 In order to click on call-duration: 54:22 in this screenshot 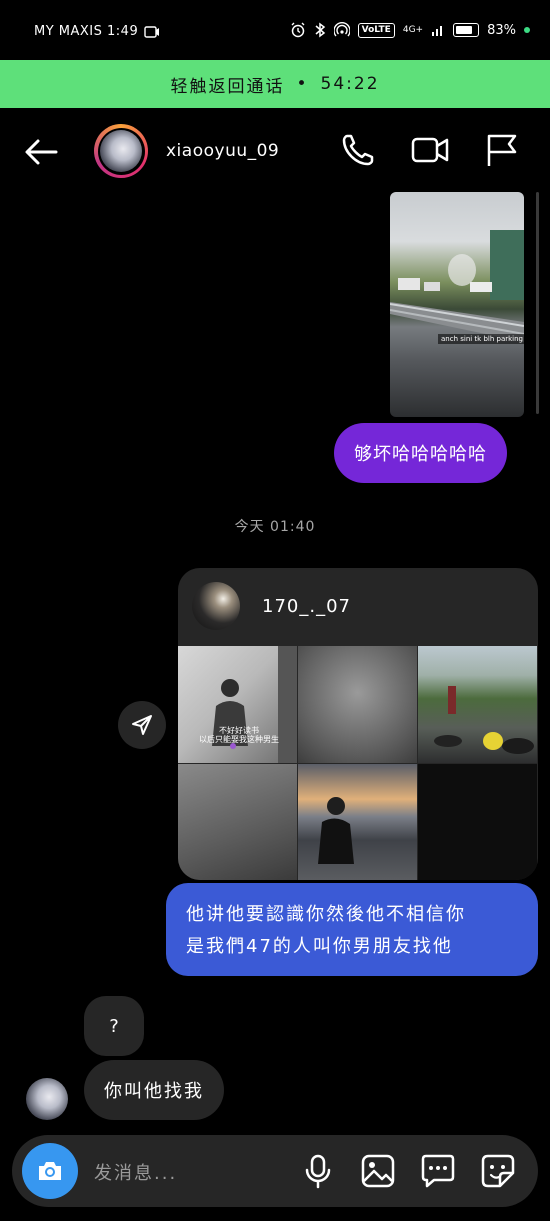, I will do `click(350, 84)`.